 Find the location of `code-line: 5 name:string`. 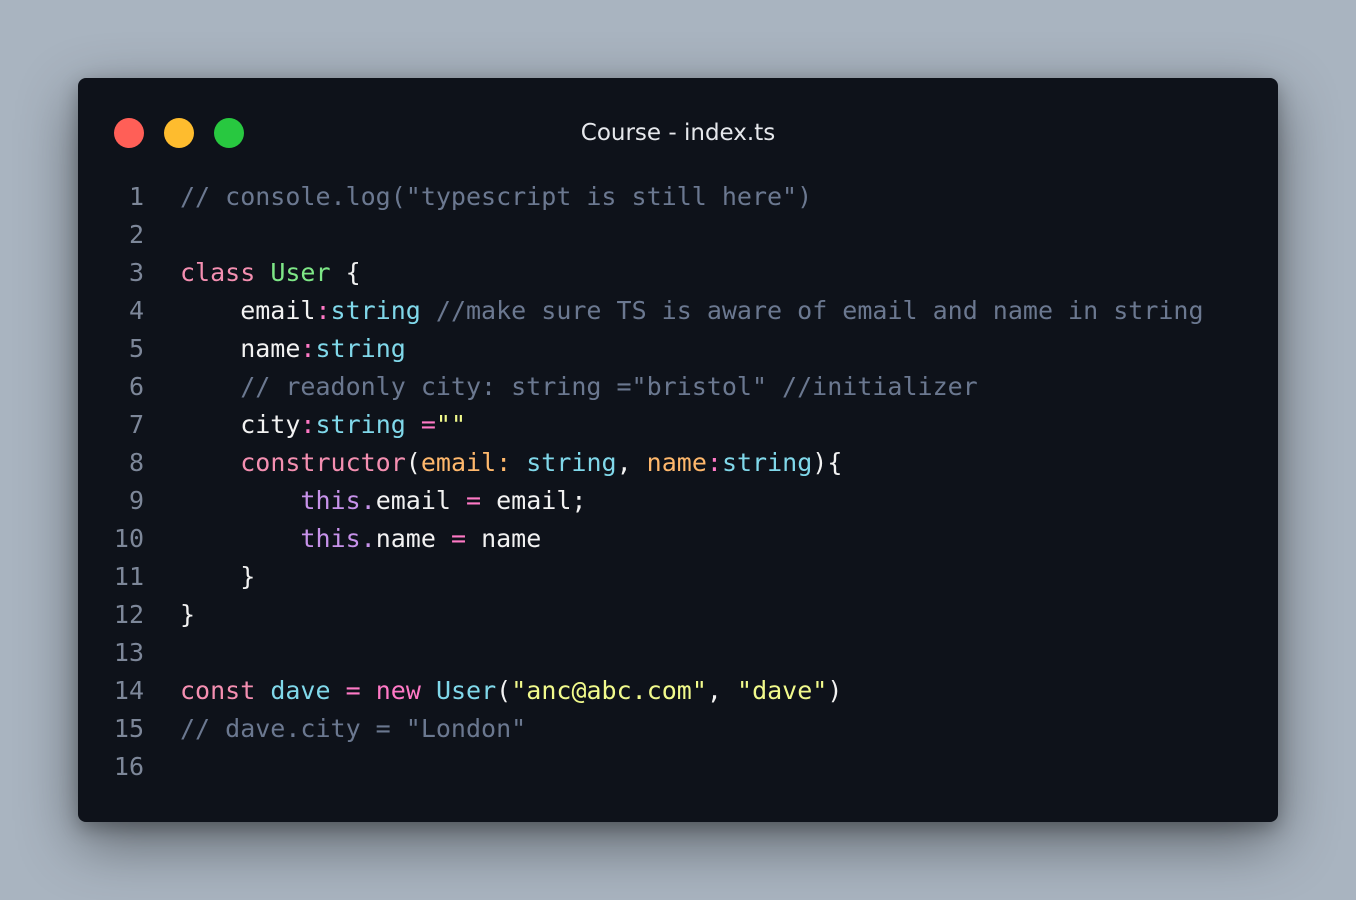

code-line: 5 name:string is located at coordinates (678, 349).